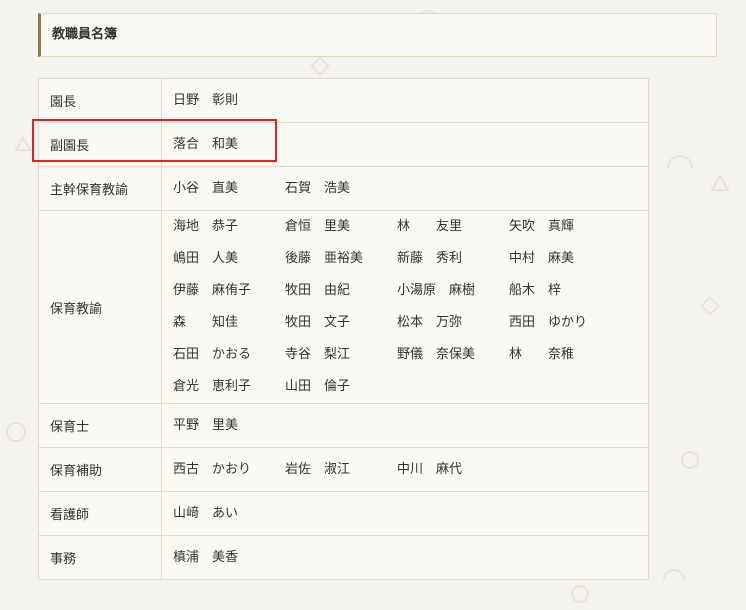 This screenshot has height=610, width=746. What do you see at coordinates (430, 226) in the screenshot?
I see `staff-name: 林 友里` at bounding box center [430, 226].